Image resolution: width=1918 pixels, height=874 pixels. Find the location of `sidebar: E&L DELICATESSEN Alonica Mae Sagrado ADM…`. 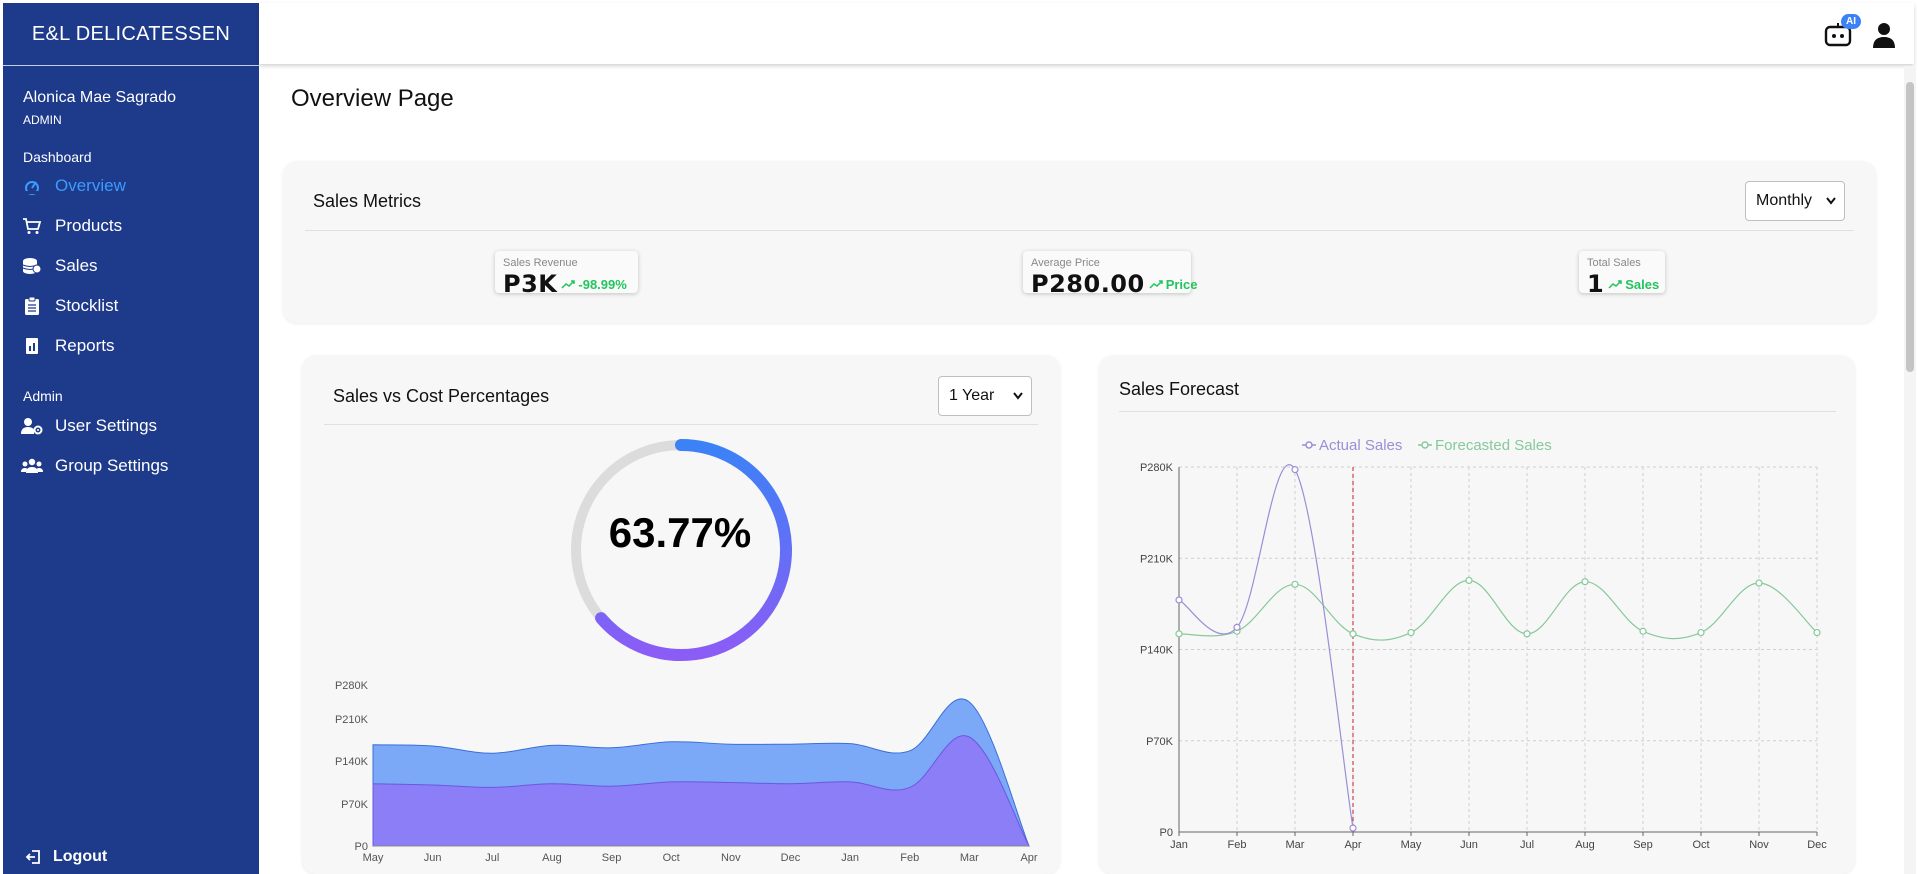

sidebar: E&L DELICATESSEN Alonica Mae Sagrado ADM… is located at coordinates (131, 438).